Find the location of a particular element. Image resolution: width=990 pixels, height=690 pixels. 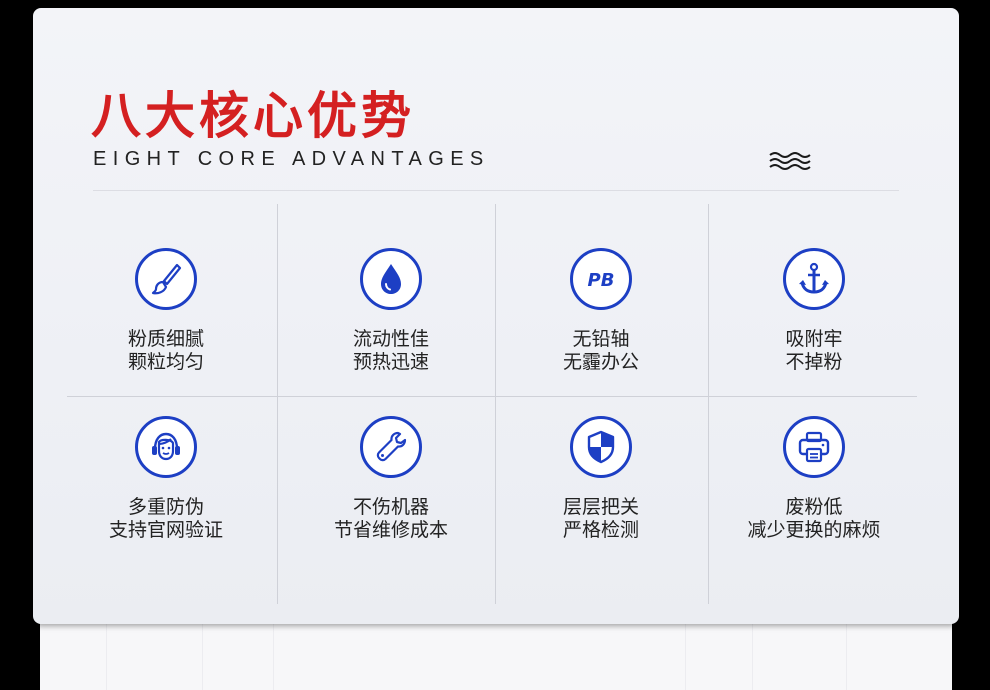

feature-title: 吸附牢 is located at coordinates (814, 339).